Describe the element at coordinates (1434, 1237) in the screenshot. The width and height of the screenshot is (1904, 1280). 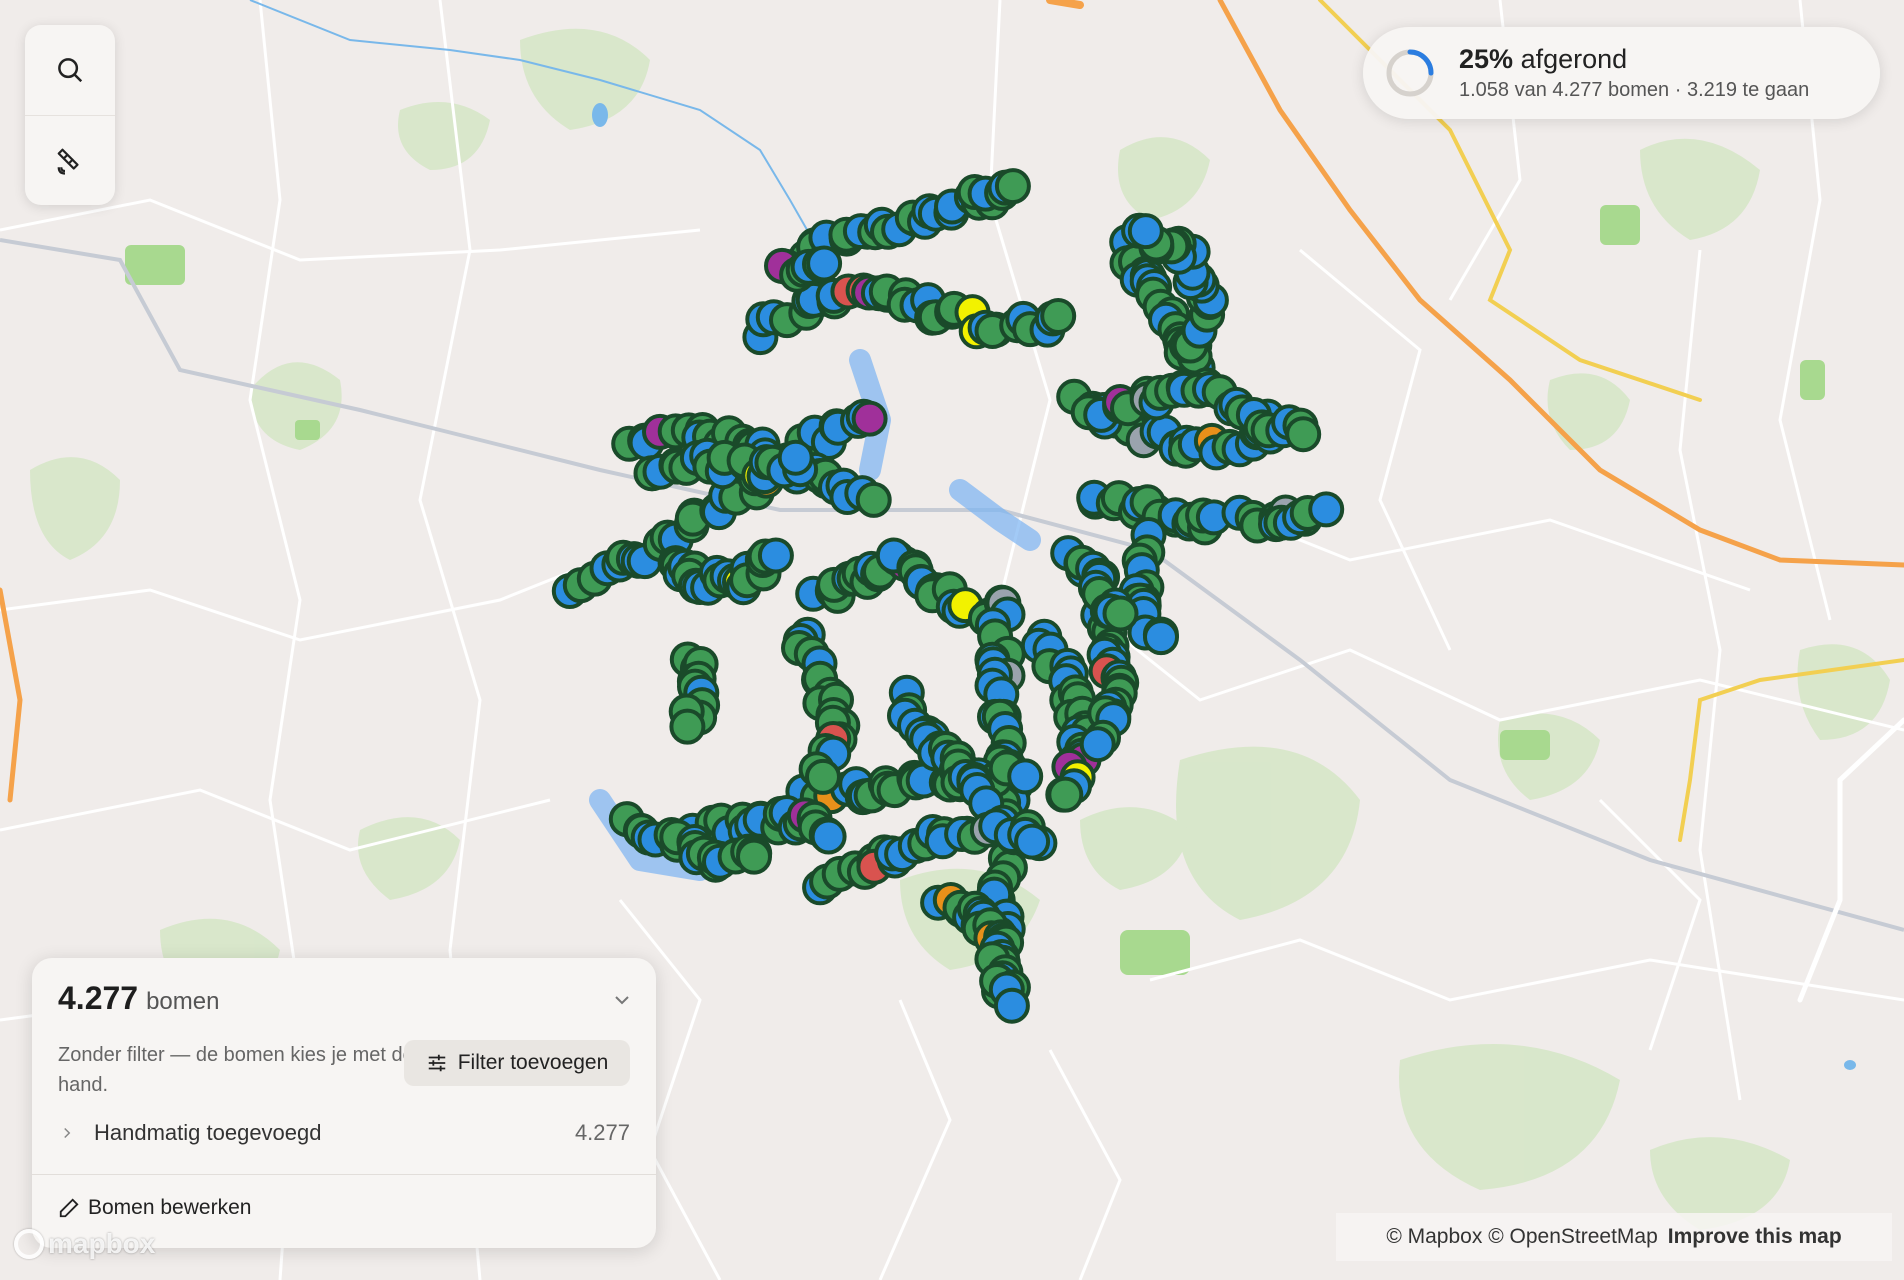
I see `attribution-mapbox: © Mapbox` at that location.